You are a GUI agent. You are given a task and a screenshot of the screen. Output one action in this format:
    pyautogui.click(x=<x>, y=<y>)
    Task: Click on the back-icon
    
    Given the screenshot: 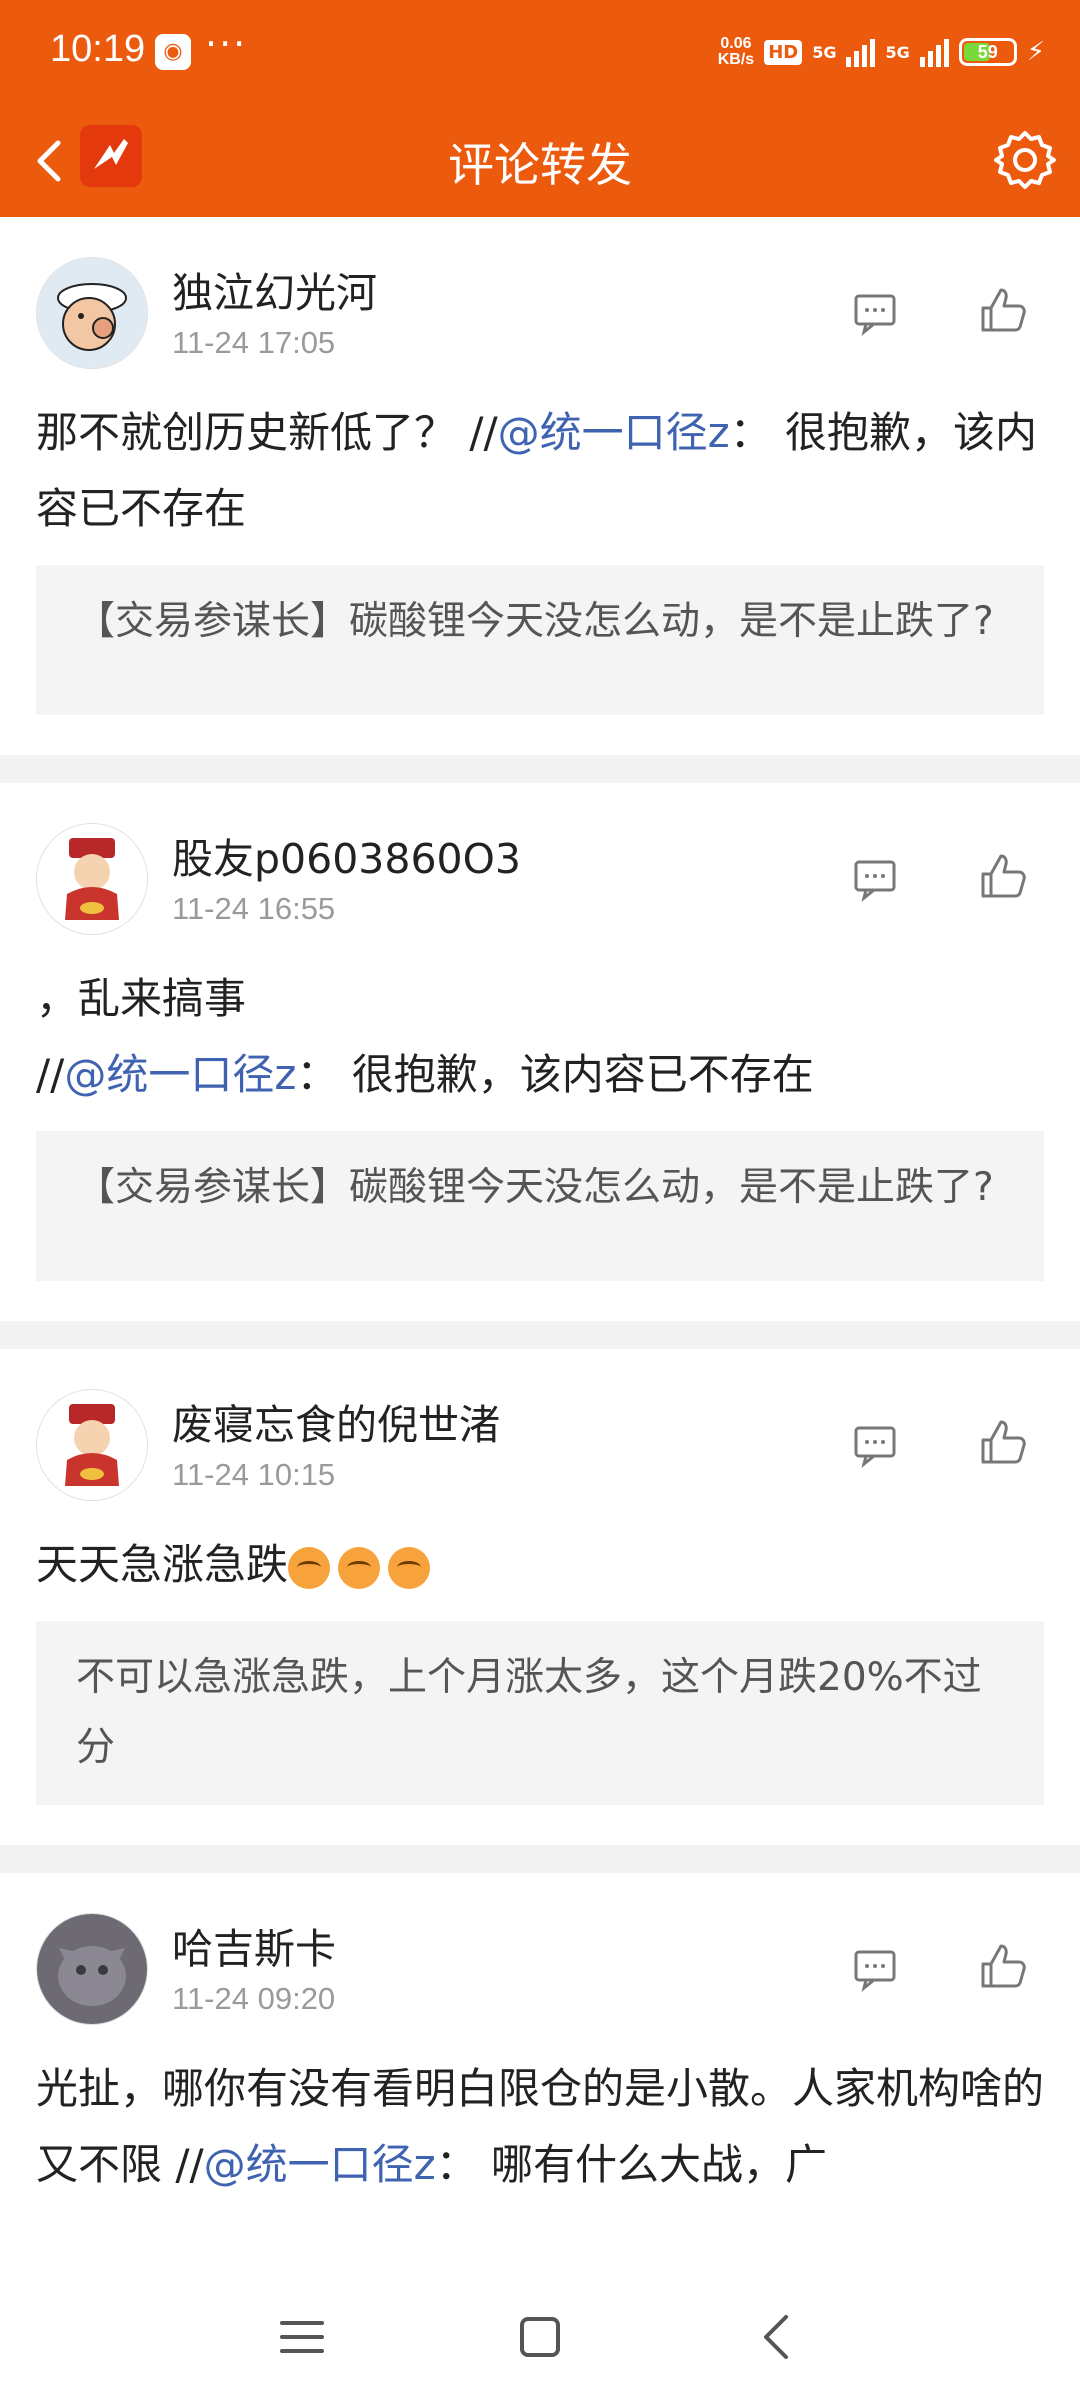 What is the action you would take?
    pyautogui.click(x=778, y=2337)
    